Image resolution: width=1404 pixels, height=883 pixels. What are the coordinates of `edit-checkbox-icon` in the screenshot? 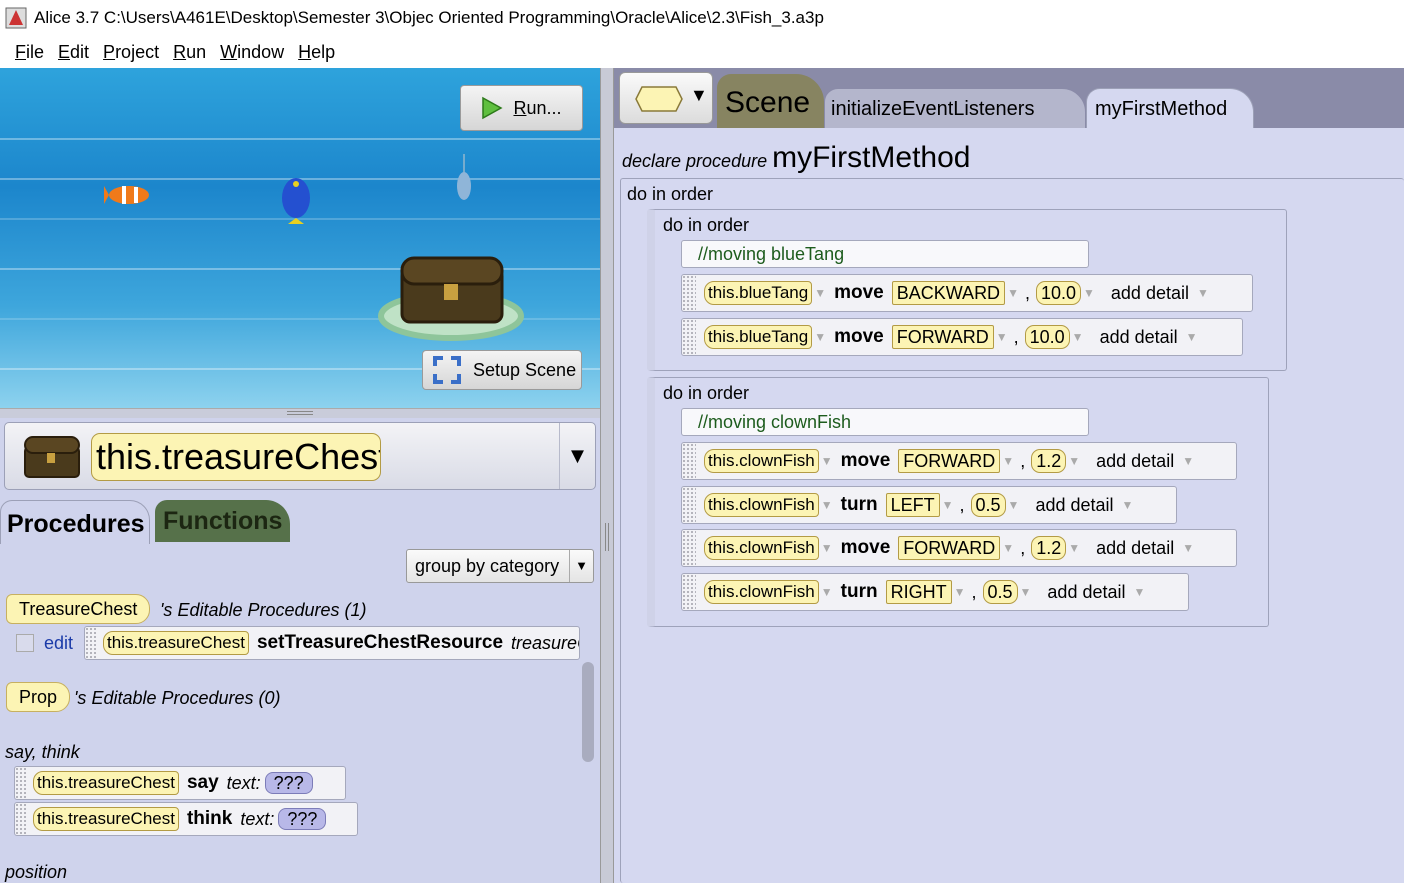 It's located at (25, 643).